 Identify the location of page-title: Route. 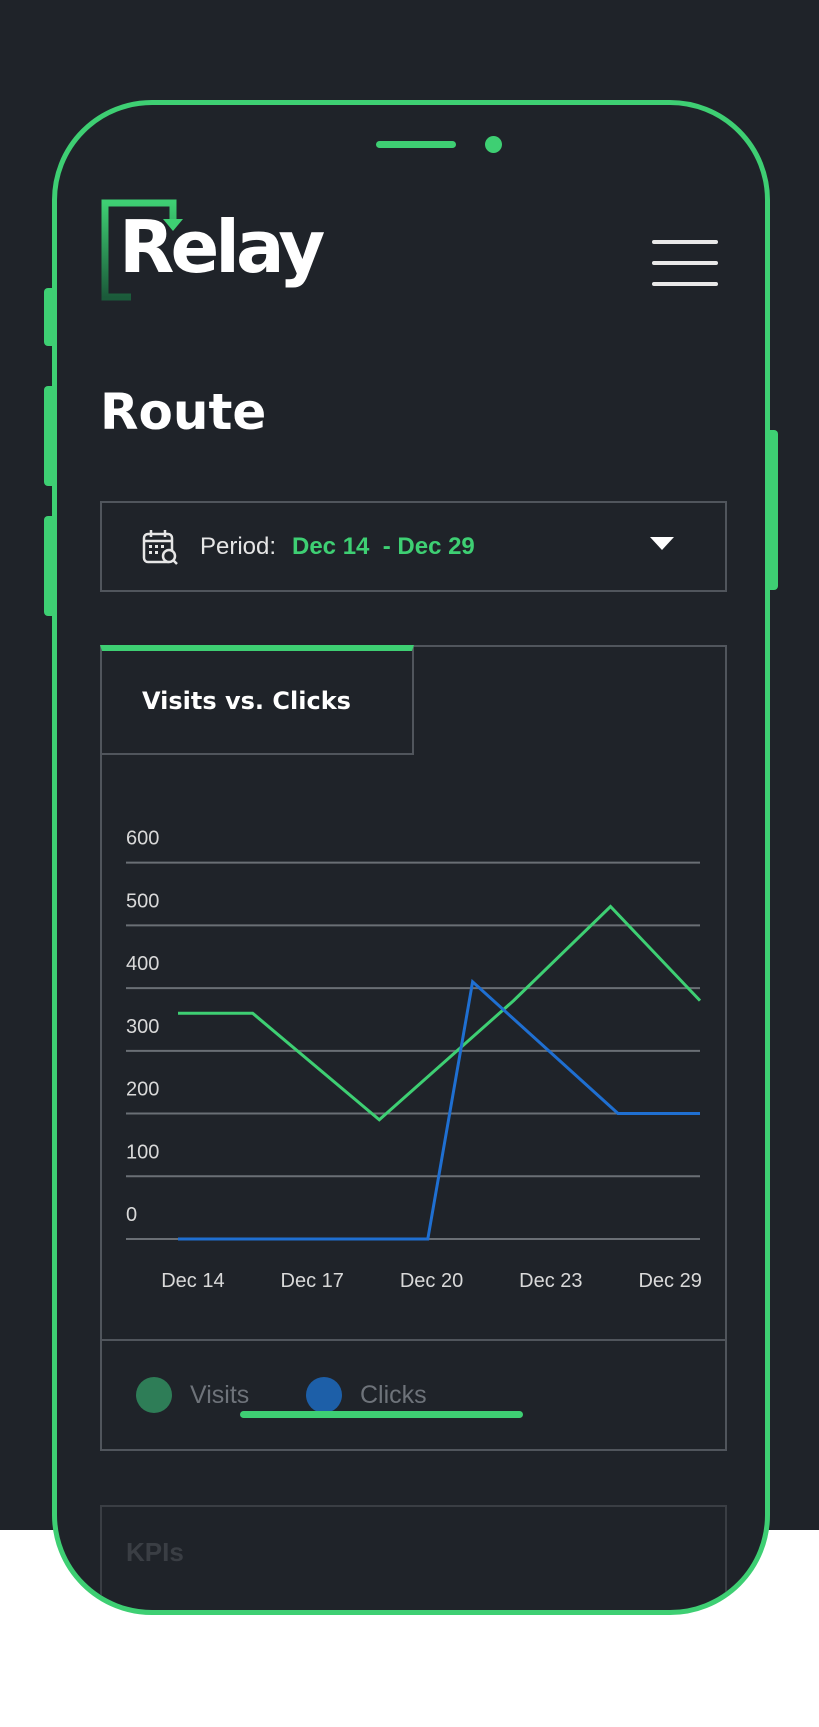
(183, 412).